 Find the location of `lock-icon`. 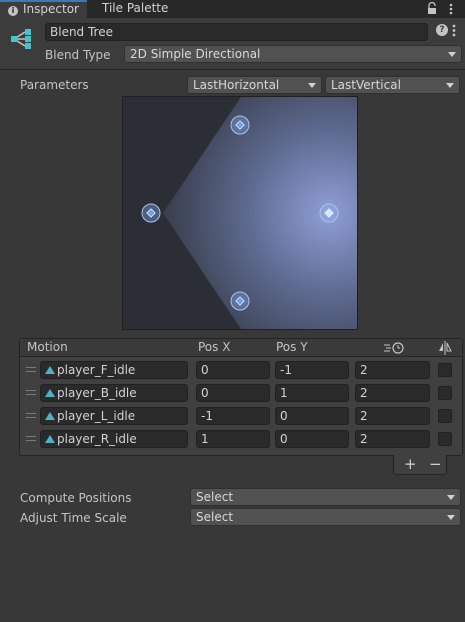

lock-icon is located at coordinates (432, 8).